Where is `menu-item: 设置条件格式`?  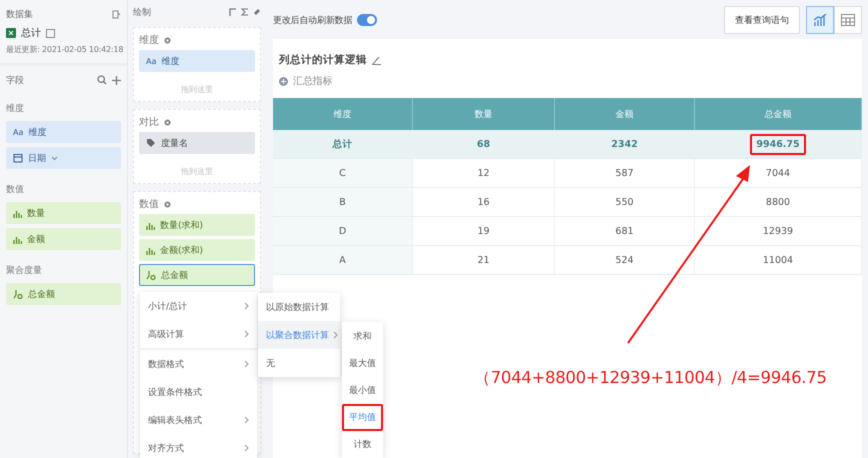
menu-item: 设置条件格式 is located at coordinates (198, 392).